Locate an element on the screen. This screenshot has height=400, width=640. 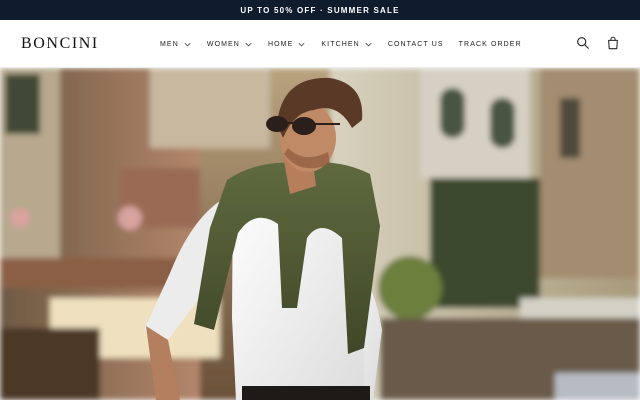
nav-item-home: HOME is located at coordinates (287, 44).